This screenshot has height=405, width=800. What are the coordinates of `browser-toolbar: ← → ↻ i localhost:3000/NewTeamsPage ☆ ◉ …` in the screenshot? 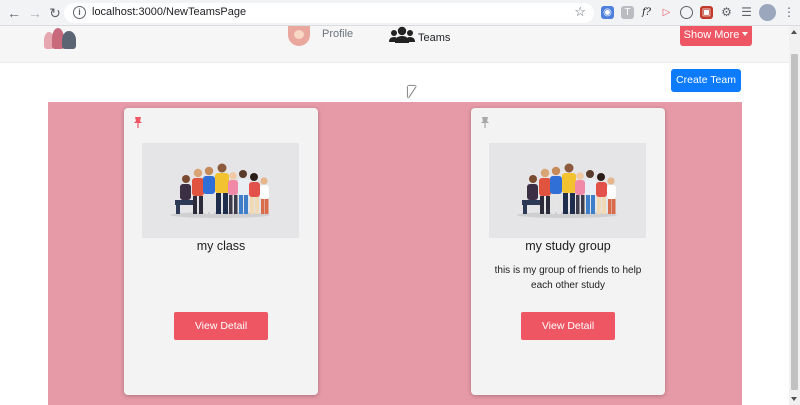 It's located at (400, 13).